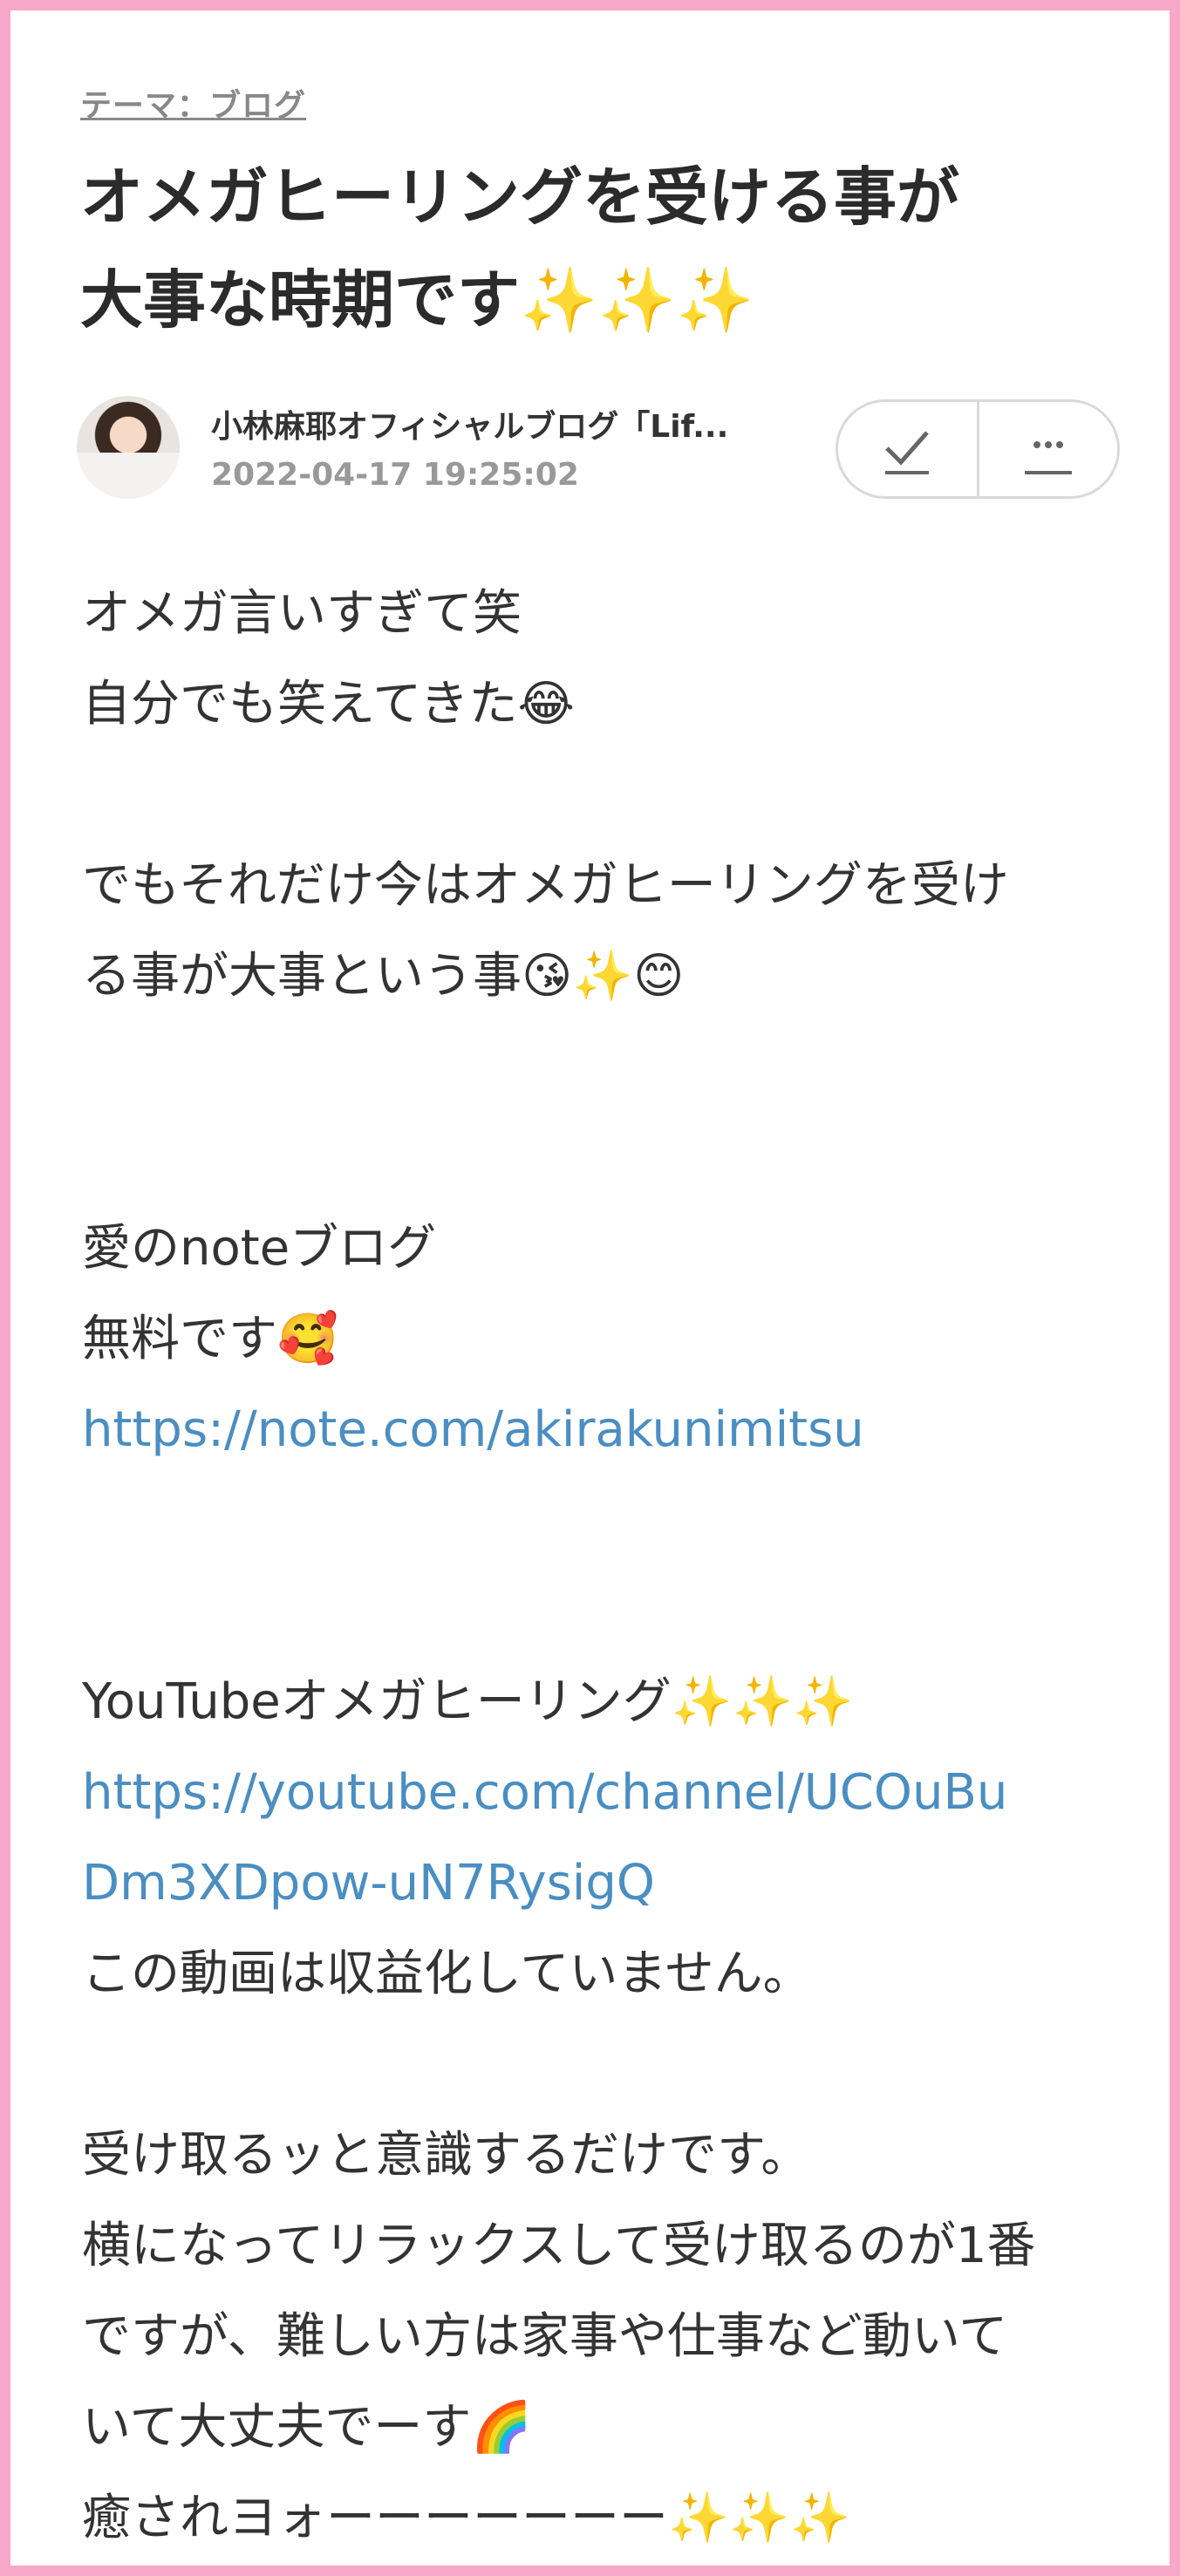 Image resolution: width=1180 pixels, height=2576 pixels. Describe the element at coordinates (545, 2337) in the screenshot. I see `body-line: ですが、難しい方は家事や仕事など動いて` at that location.